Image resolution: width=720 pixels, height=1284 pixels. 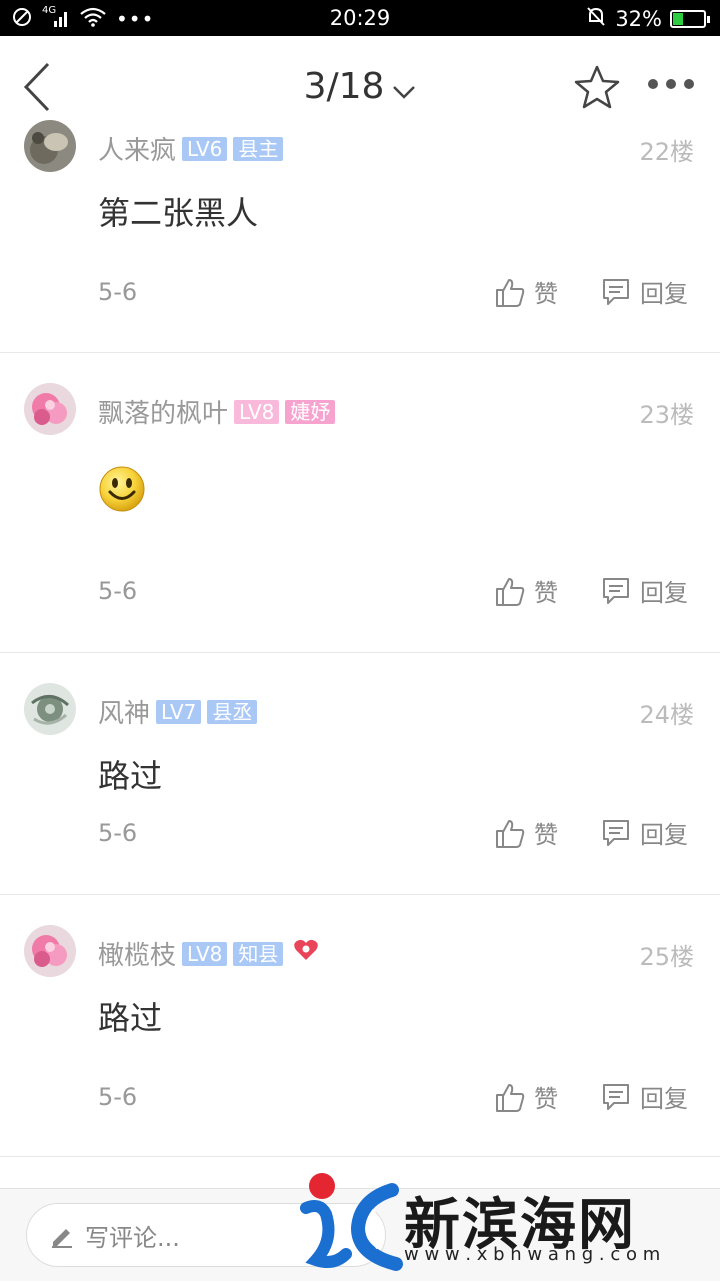 I want to click on more-options-button, so click(x=671, y=85).